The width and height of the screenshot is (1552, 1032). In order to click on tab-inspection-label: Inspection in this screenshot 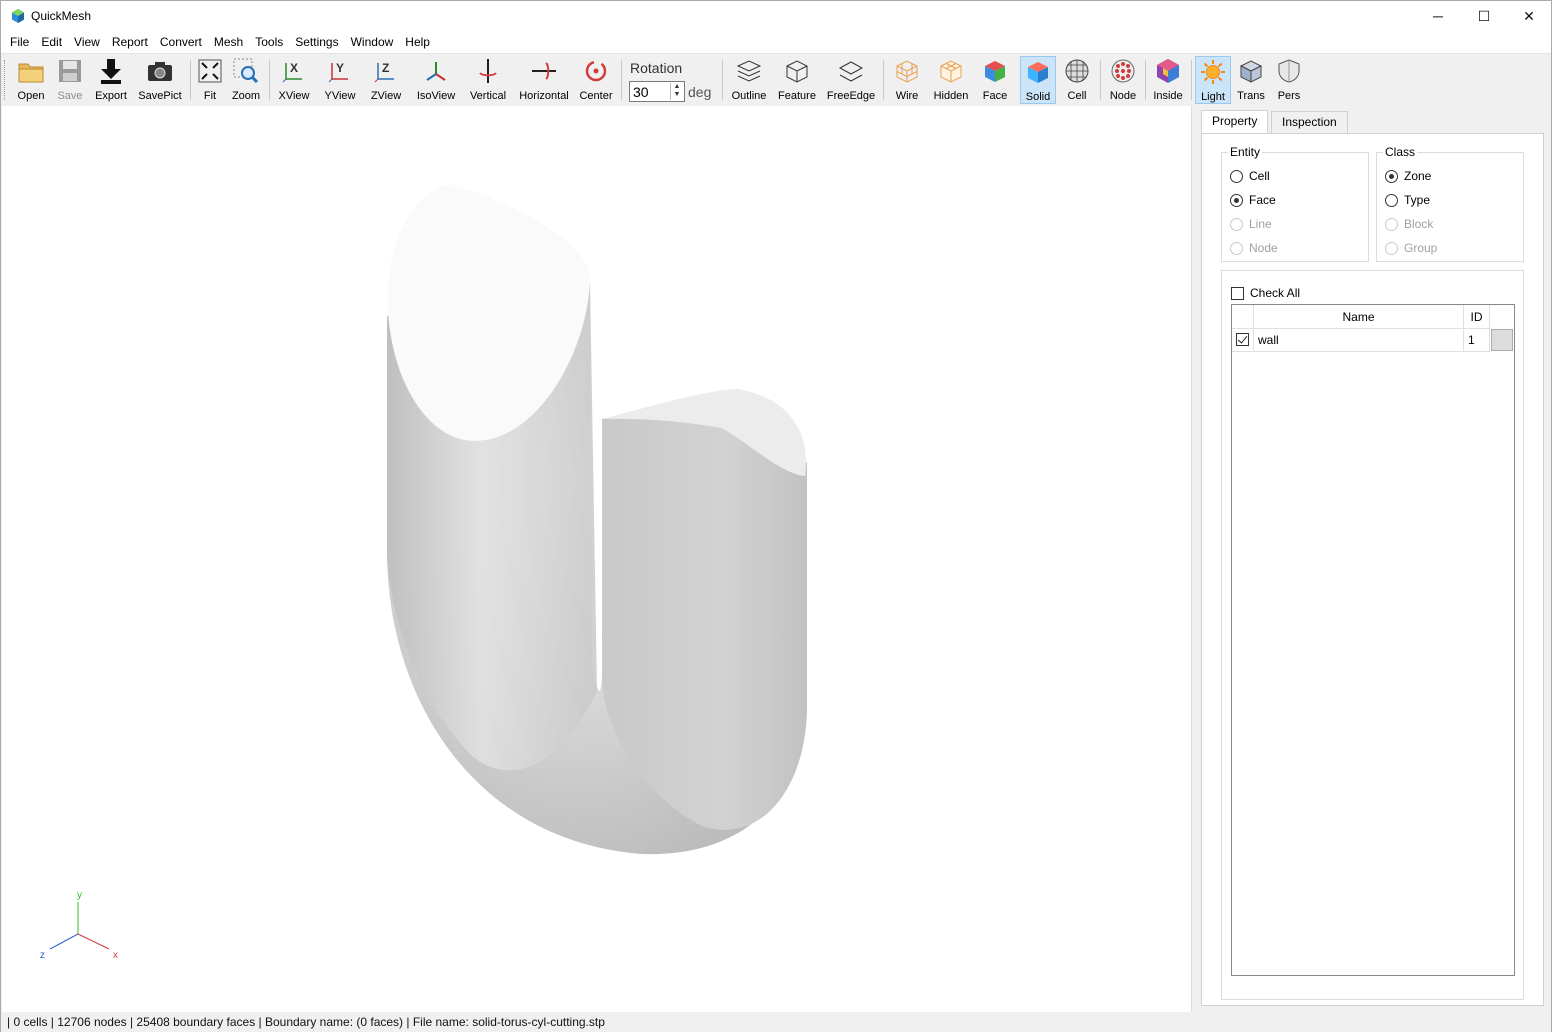, I will do `click(1309, 122)`.